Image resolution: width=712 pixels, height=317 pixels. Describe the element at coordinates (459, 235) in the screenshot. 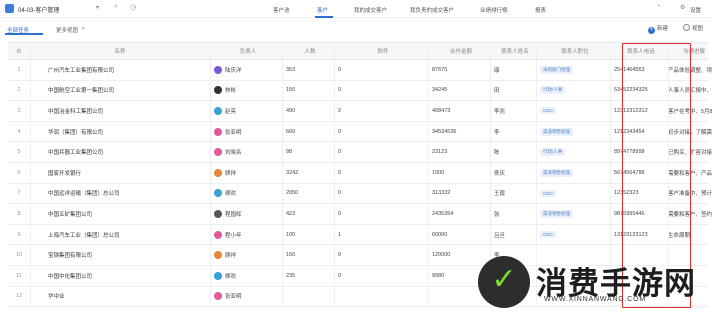

I see `cell-amount: 60000` at that location.